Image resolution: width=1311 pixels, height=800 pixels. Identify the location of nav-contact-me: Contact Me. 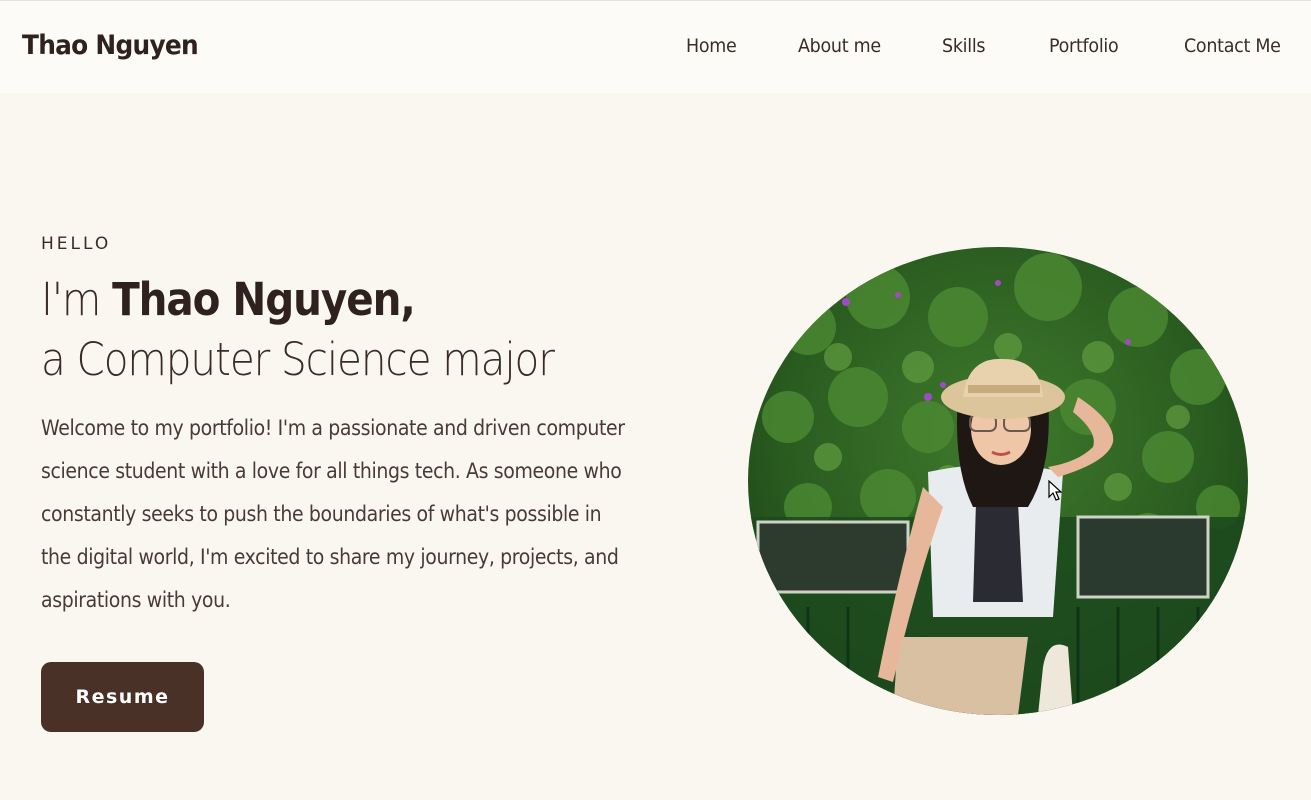
(1232, 46).